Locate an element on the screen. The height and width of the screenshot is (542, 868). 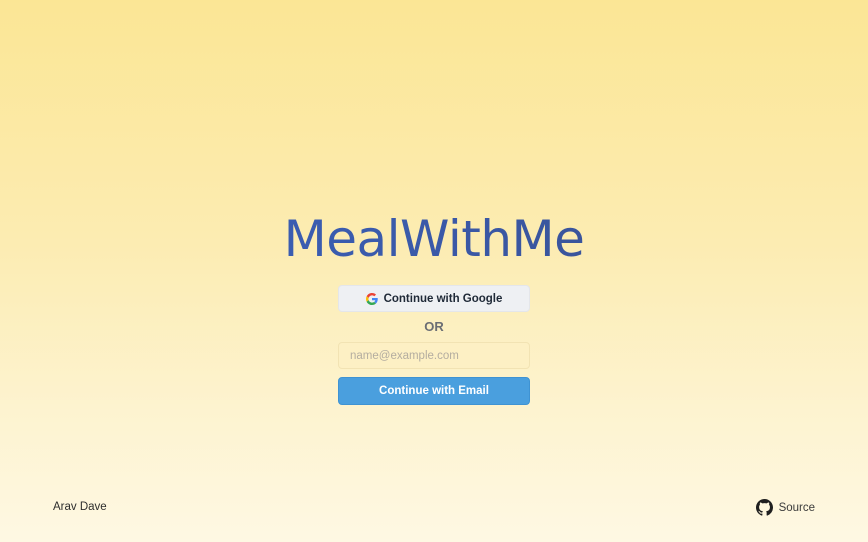
source-link: Source is located at coordinates (785, 507).